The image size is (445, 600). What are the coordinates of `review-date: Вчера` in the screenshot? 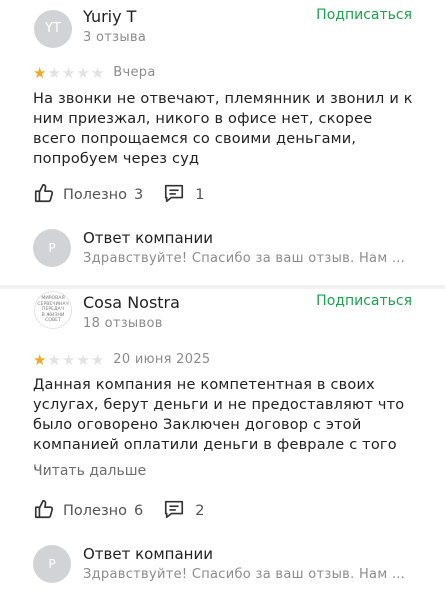 It's located at (134, 72).